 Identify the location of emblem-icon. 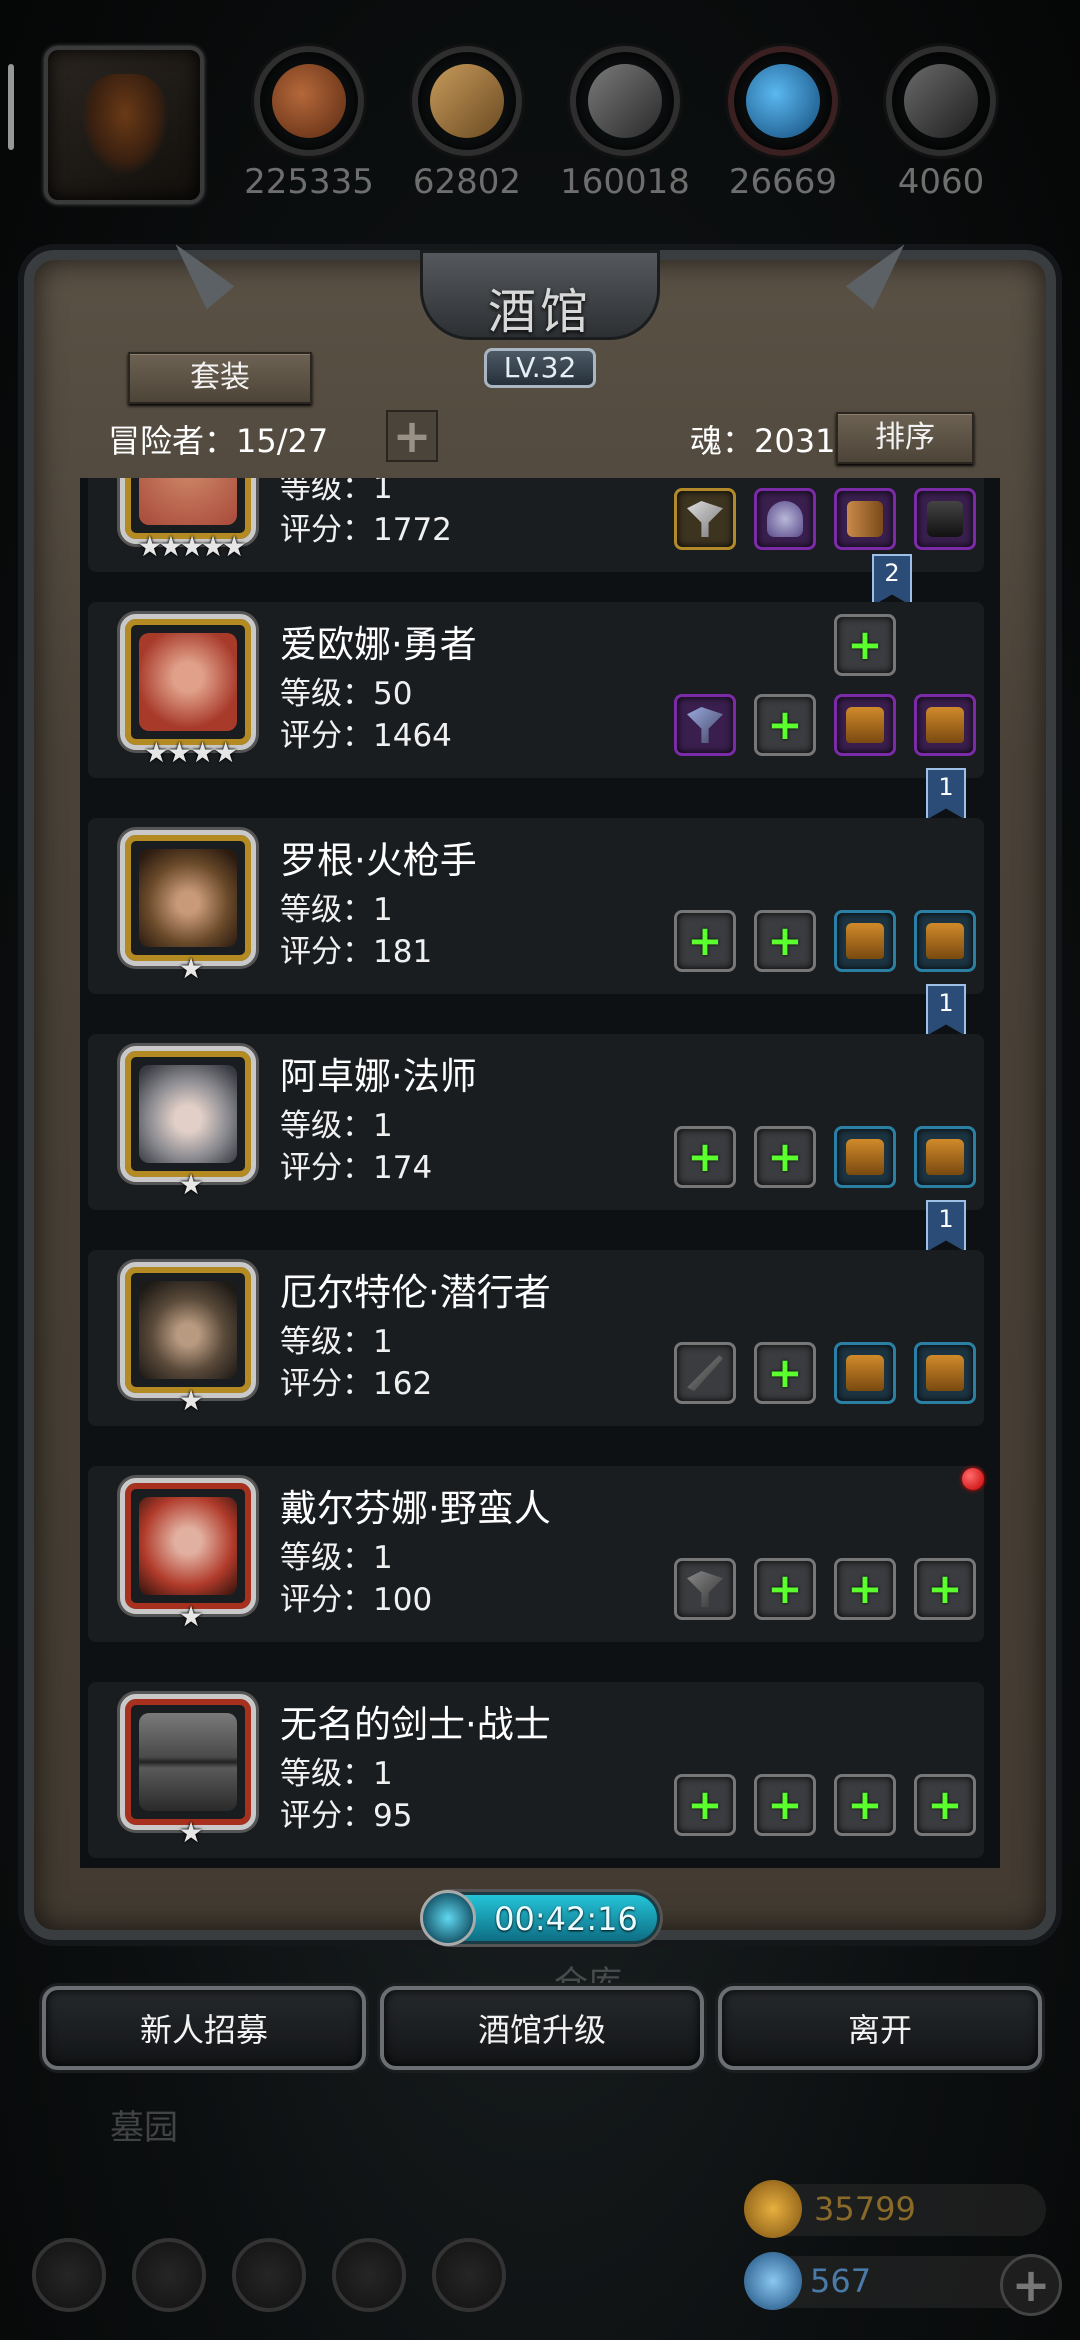
(169, 2275).